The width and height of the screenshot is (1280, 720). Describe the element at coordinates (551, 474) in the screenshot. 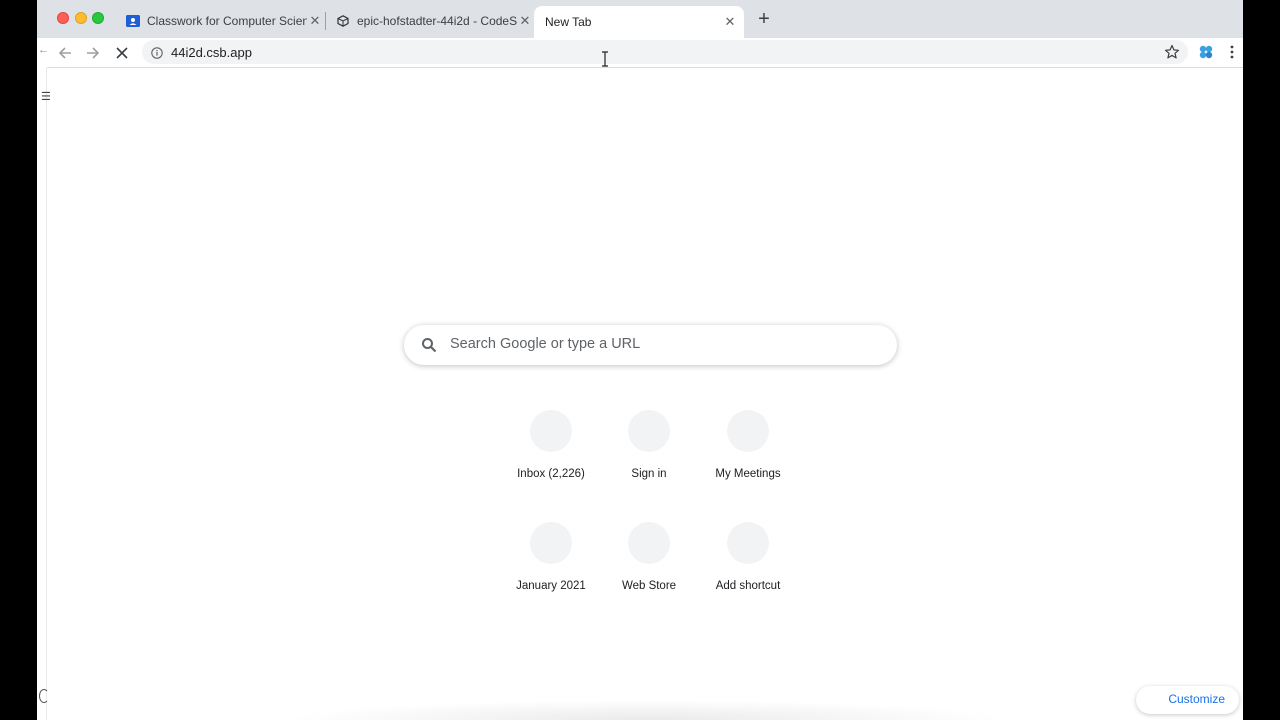

I see `shortcut-label: Inbox (2,226)` at that location.